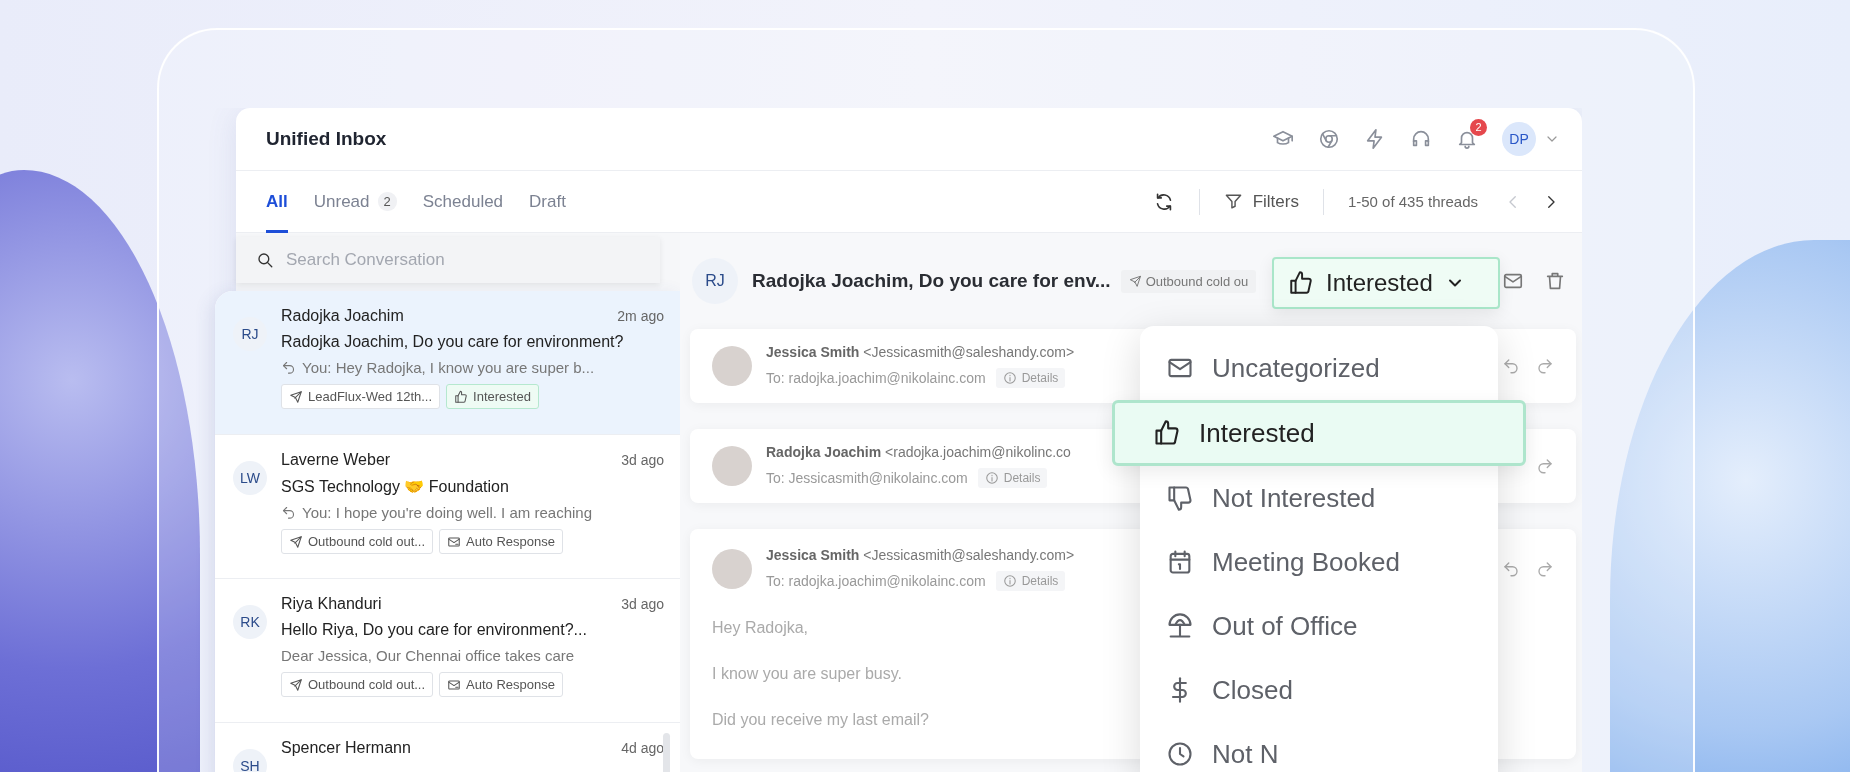  What do you see at coordinates (918, 452) in the screenshot?
I see `sender-line: Radojka Joachim <radojka.joachim@nikolinc.co` at bounding box center [918, 452].